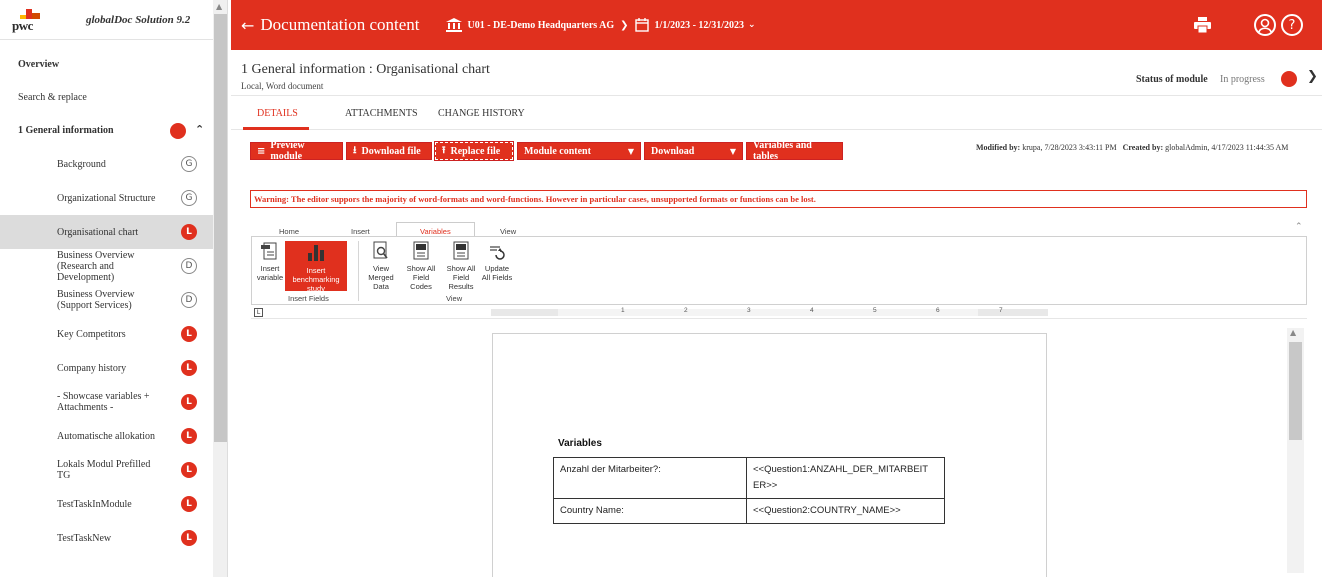 The image size is (1322, 577). What do you see at coordinates (579, 151) in the screenshot?
I see `module-content-dropdown: Module content ▼` at bounding box center [579, 151].